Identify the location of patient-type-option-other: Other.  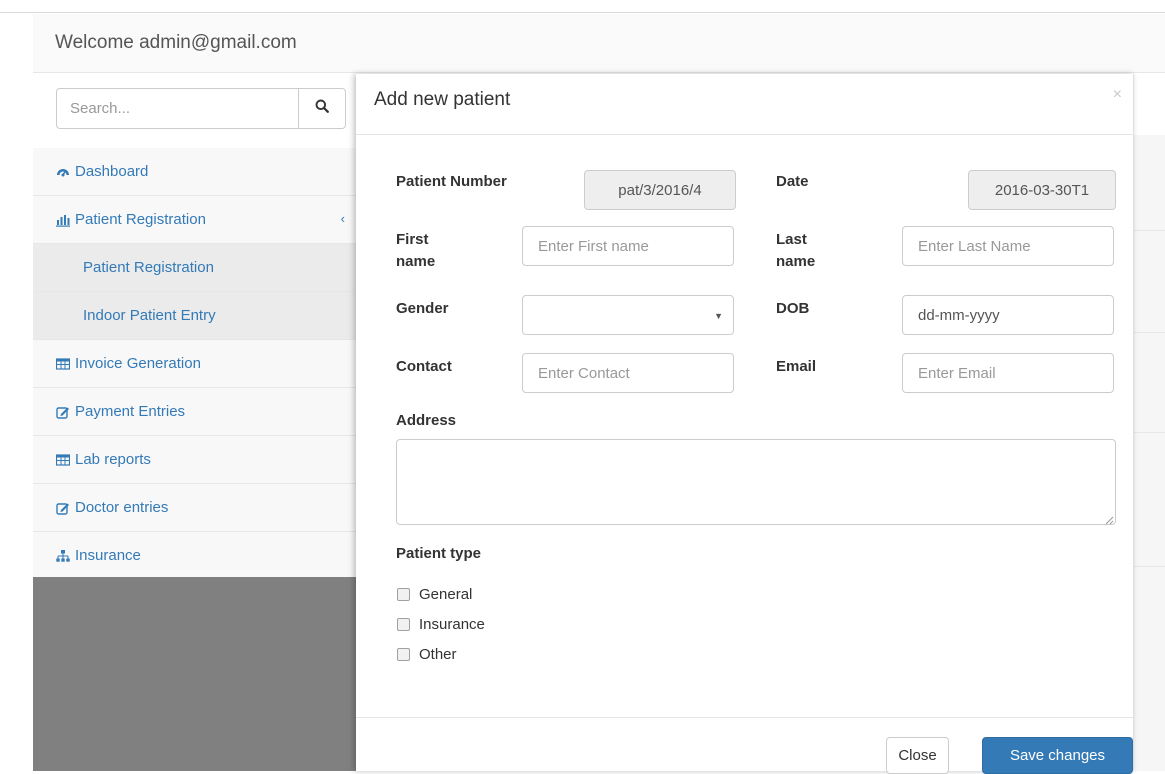
(427, 654).